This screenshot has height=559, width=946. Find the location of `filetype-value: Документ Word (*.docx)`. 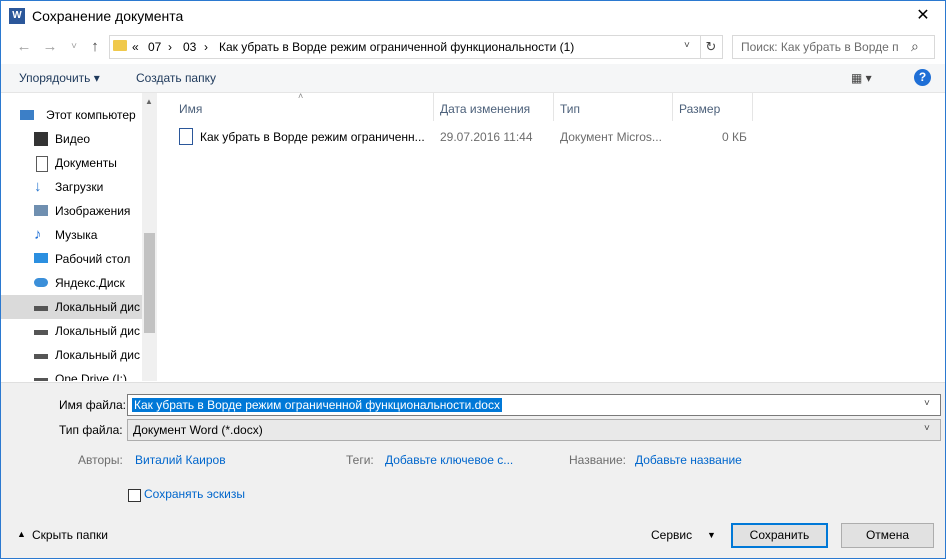

filetype-value: Документ Word (*.docx) is located at coordinates (198, 430).